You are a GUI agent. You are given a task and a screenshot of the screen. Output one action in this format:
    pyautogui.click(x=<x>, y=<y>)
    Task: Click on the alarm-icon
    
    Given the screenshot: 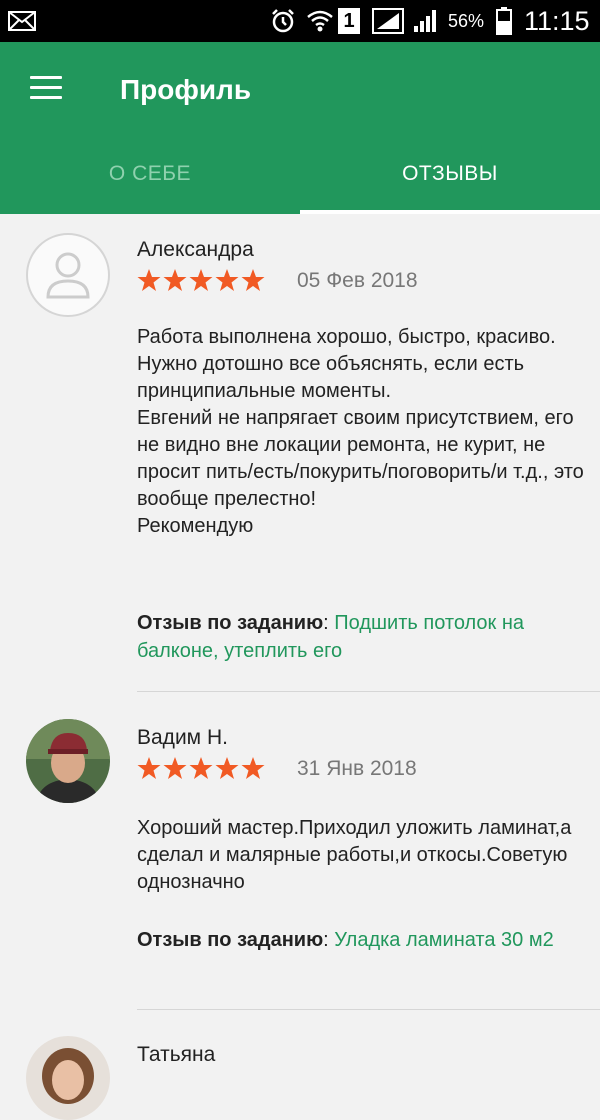 What is the action you would take?
    pyautogui.click(x=283, y=21)
    